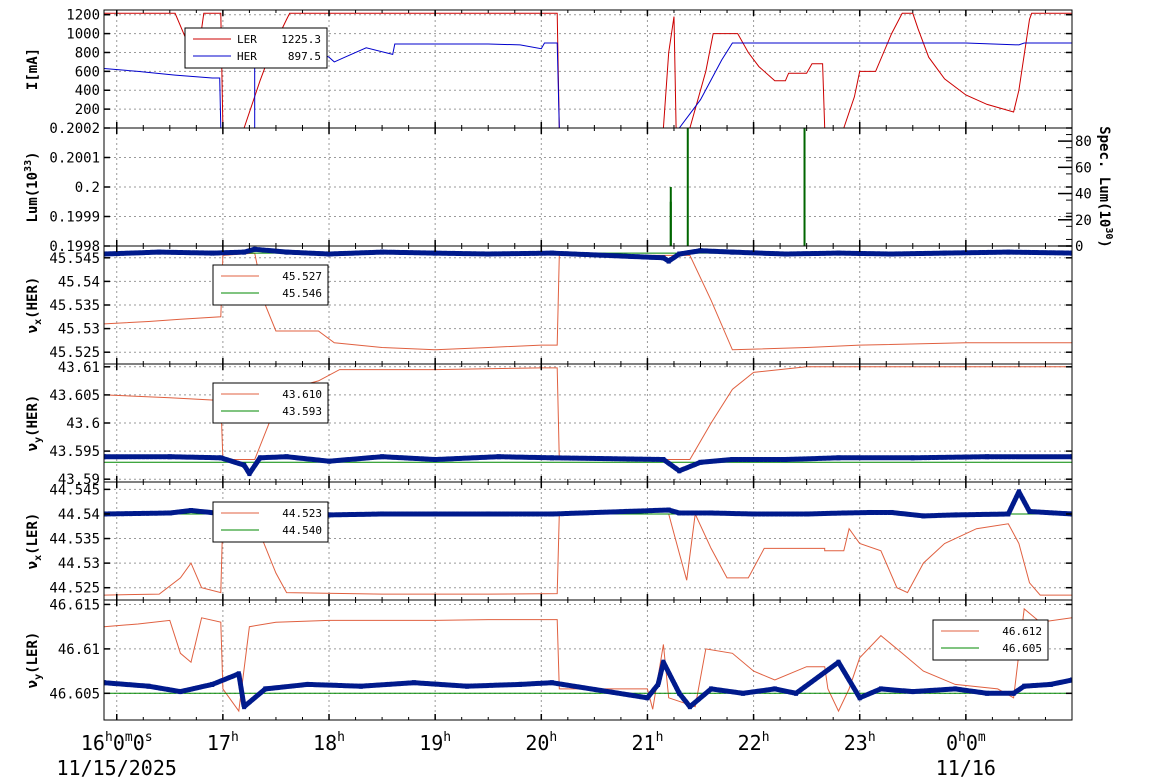  What do you see at coordinates (1083, 142) in the screenshot?
I see `y2-tick-label: 80` at bounding box center [1083, 142].